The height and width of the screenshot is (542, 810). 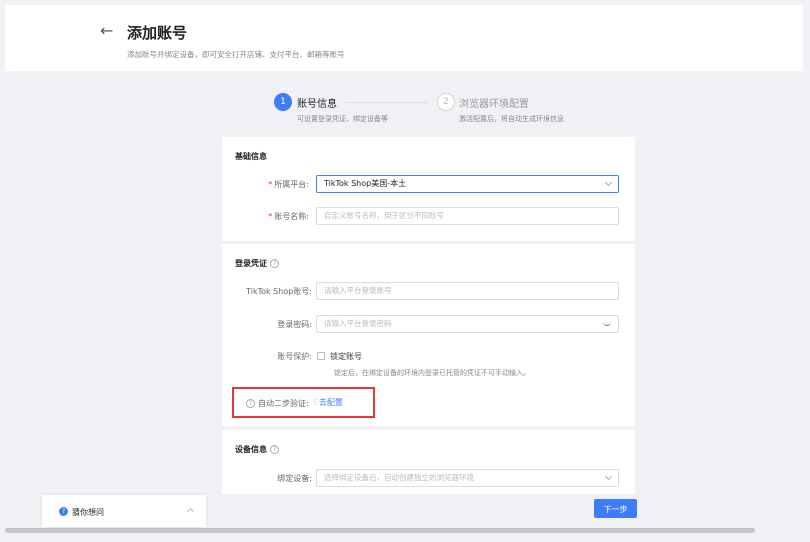 I want to click on step-2-number: 2, so click(x=446, y=102).